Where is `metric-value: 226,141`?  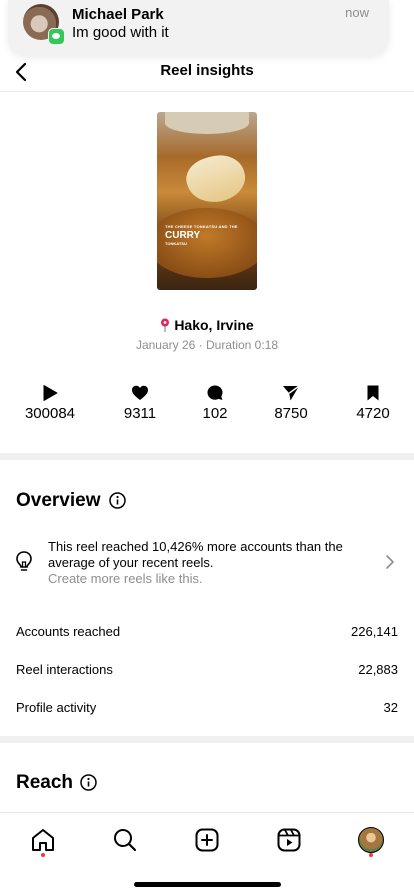
metric-value: 226,141 is located at coordinates (374, 631).